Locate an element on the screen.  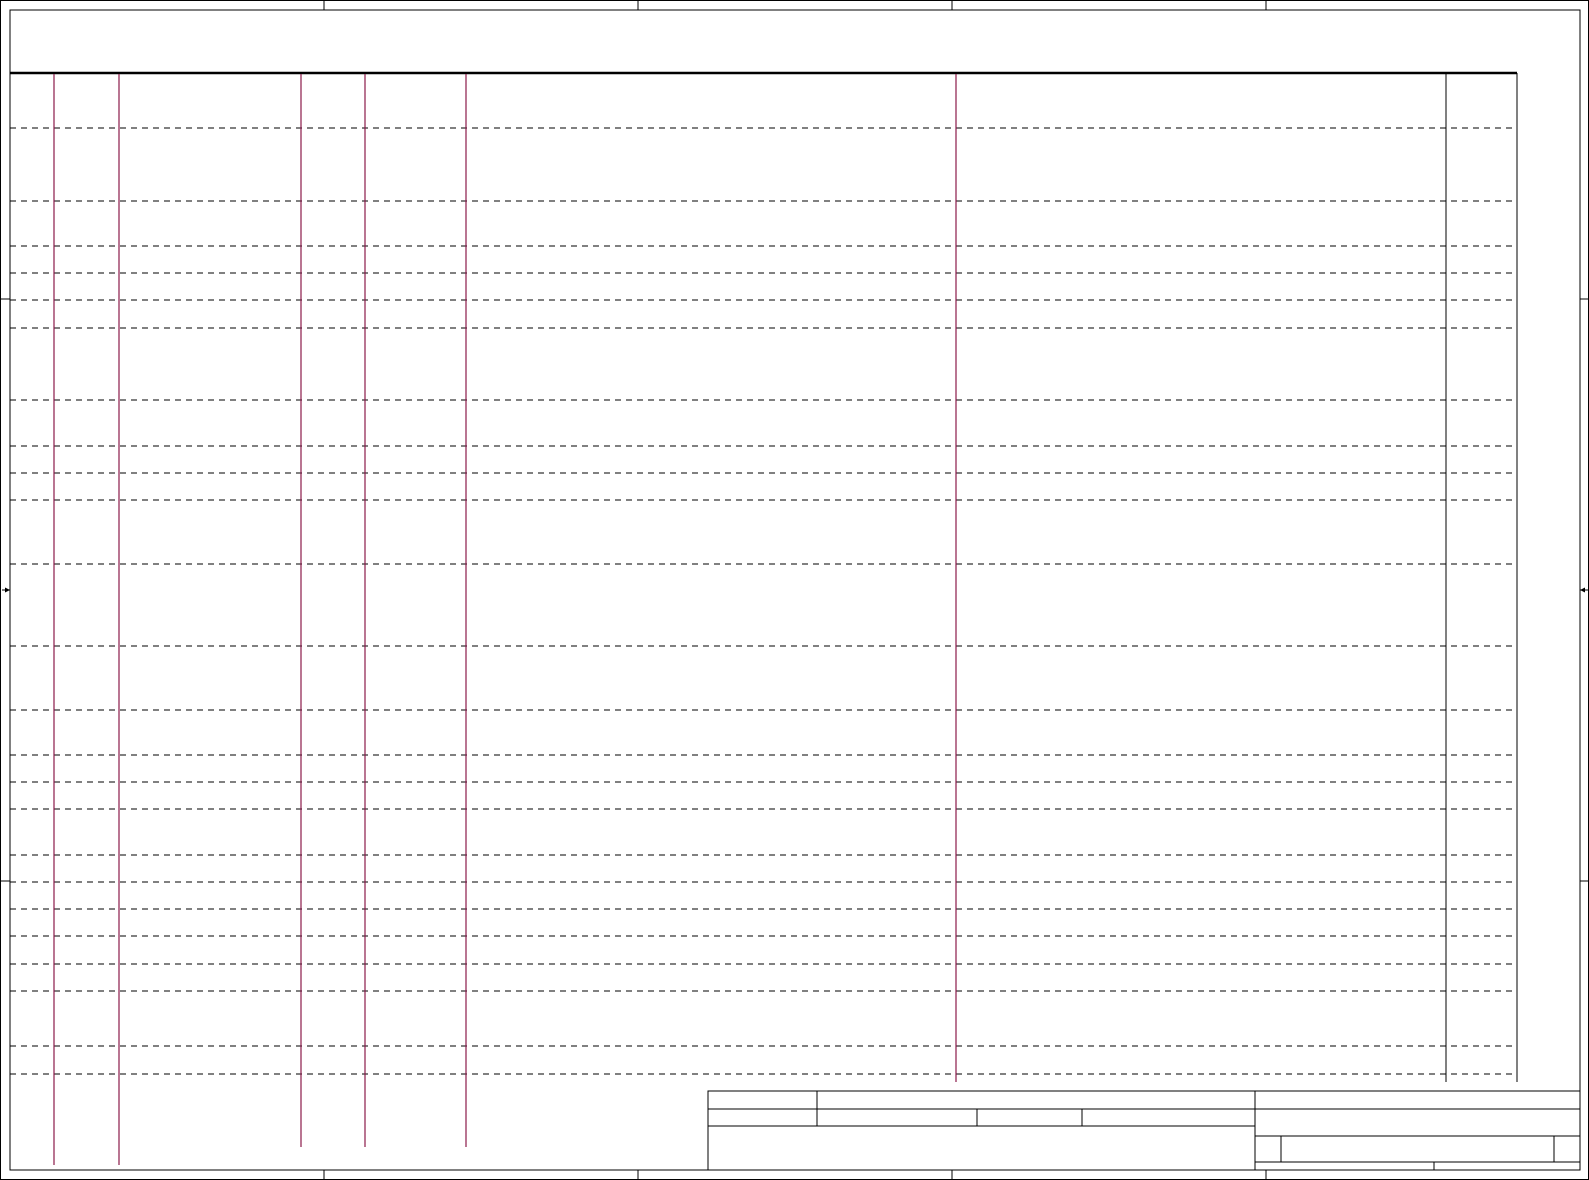
title-block-frame is located at coordinates (1144, 1130).